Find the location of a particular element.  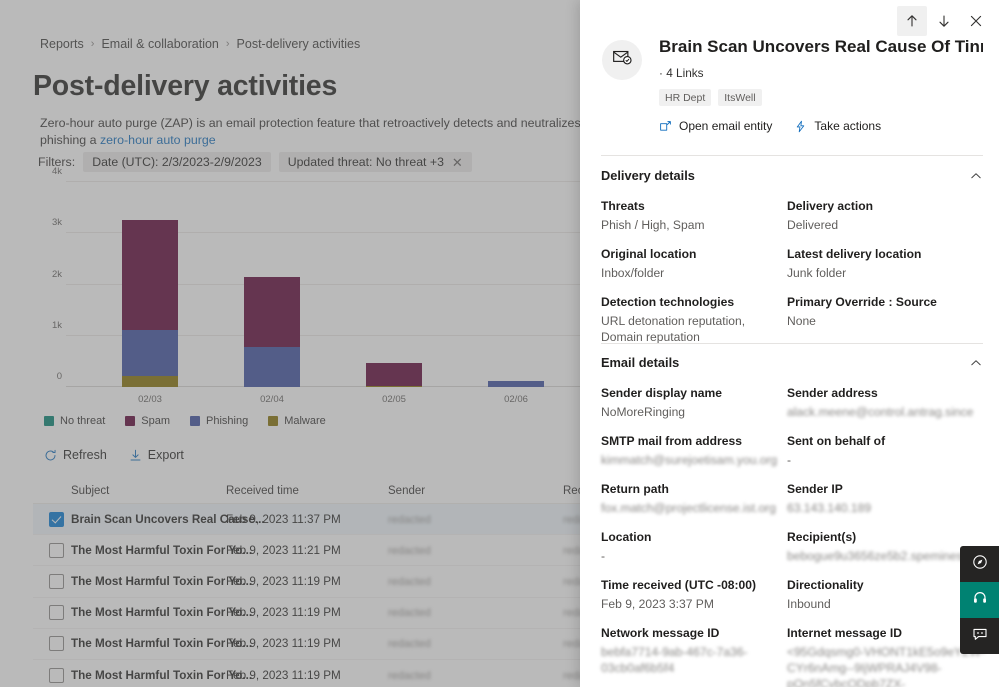

detail-field-label: Primary Override : Source is located at coordinates (862, 302).